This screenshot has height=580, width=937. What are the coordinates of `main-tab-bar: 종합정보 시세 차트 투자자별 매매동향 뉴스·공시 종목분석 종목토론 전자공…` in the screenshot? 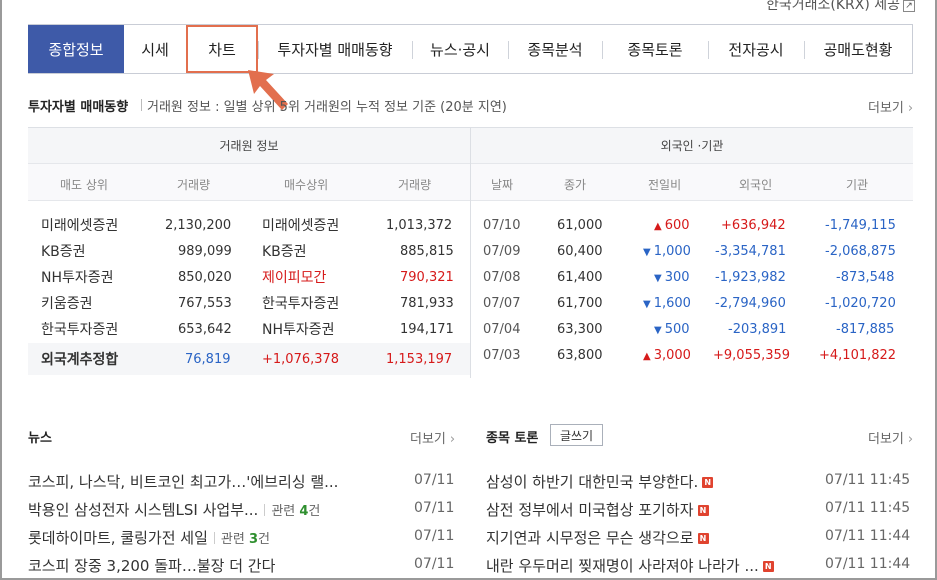 It's located at (470, 49).